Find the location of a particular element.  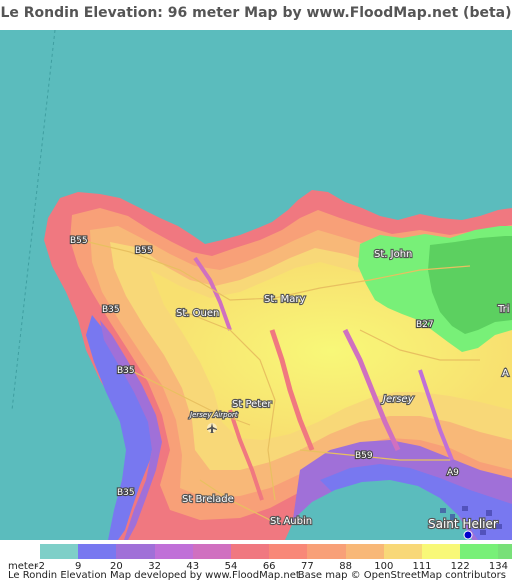

place-label-a-partial: A is located at coordinates (505, 373).